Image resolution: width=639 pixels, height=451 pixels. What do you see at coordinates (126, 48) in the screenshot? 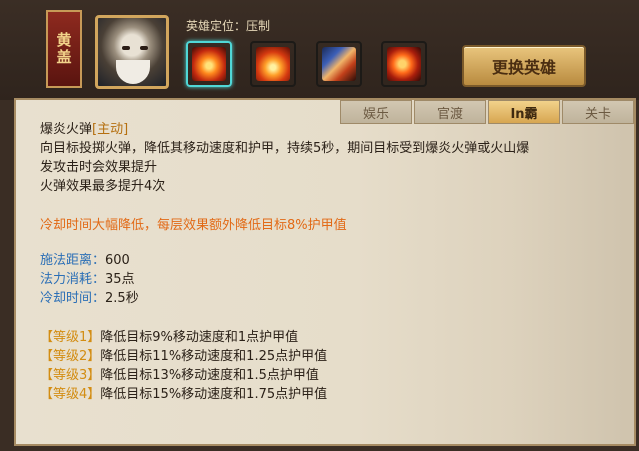
I see `portrait-eye-left` at bounding box center [126, 48].